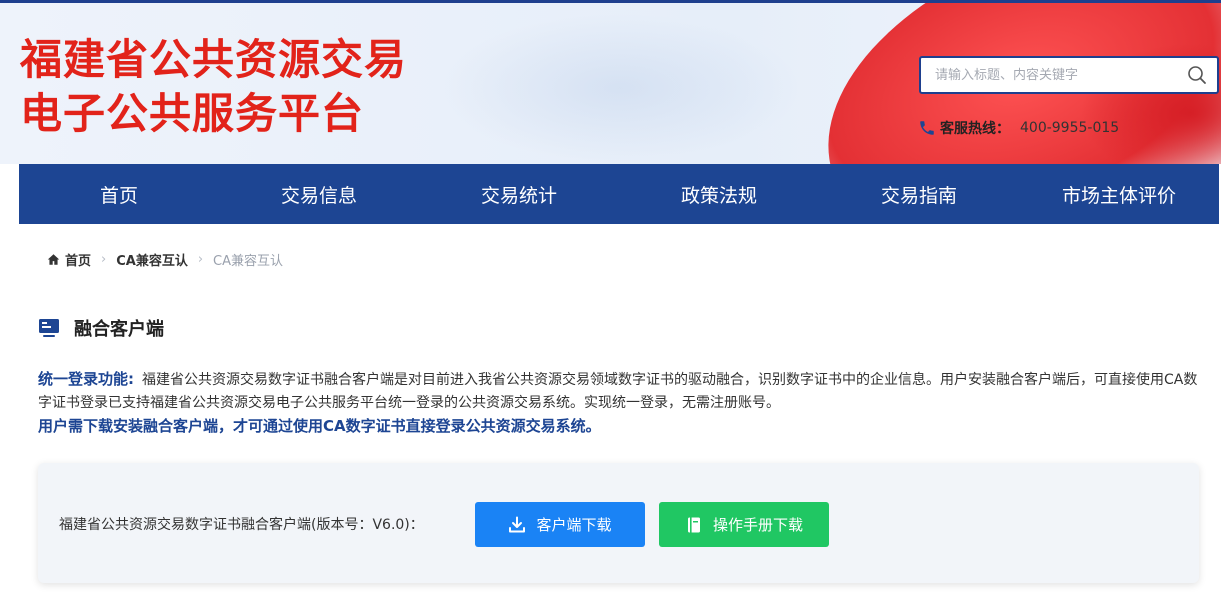 The image size is (1221, 601). What do you see at coordinates (693, 524) in the screenshot?
I see `book-icon` at bounding box center [693, 524].